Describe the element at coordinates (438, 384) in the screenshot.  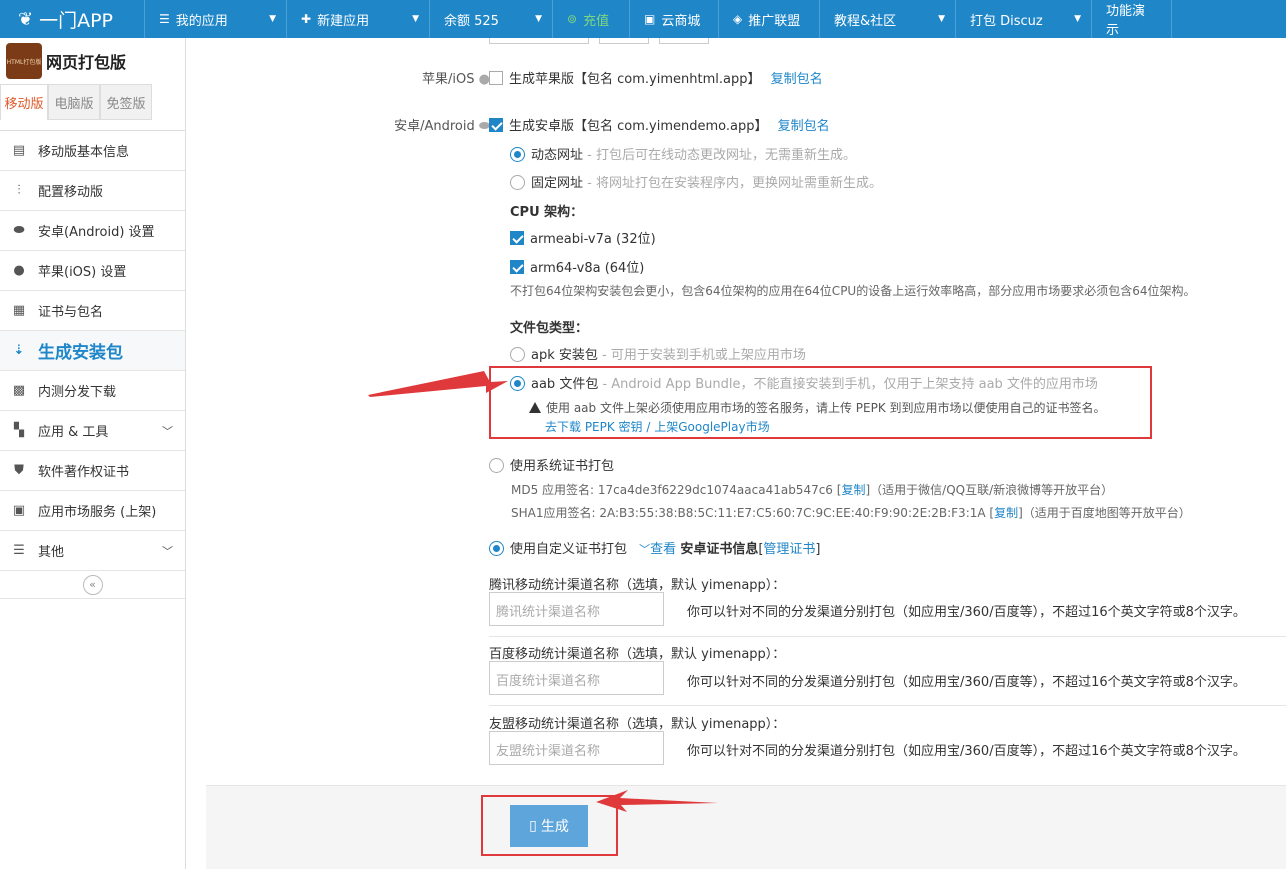
I see `arrow-to-aab` at that location.